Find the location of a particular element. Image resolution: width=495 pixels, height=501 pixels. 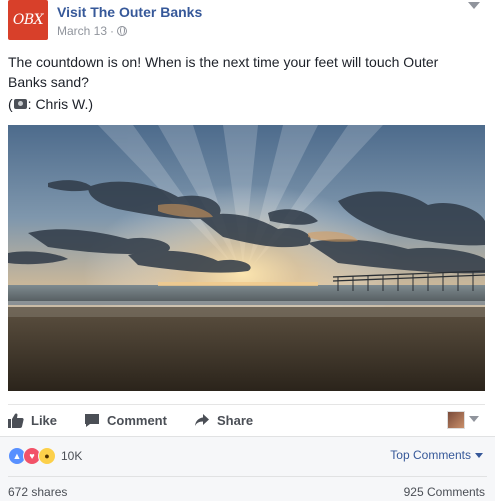

share-button: Share is located at coordinates (223, 420).